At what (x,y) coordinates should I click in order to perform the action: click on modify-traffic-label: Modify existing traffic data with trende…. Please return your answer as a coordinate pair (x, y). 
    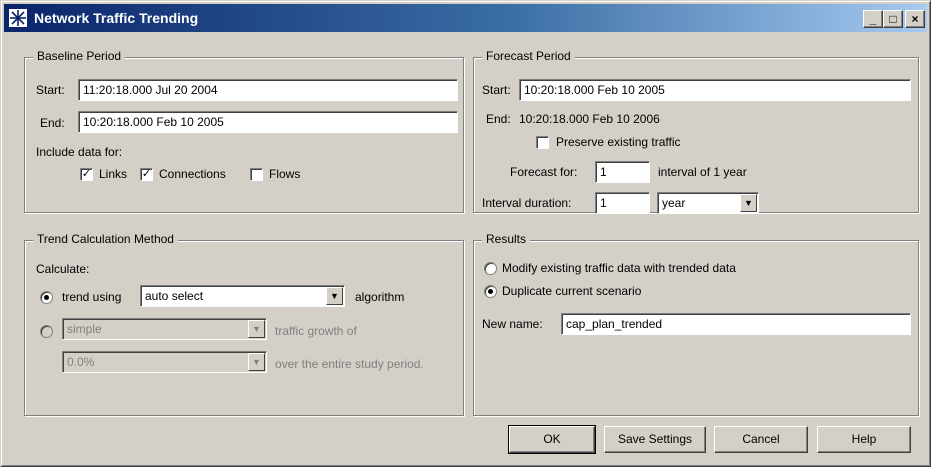
    Looking at the image, I should click on (619, 268).